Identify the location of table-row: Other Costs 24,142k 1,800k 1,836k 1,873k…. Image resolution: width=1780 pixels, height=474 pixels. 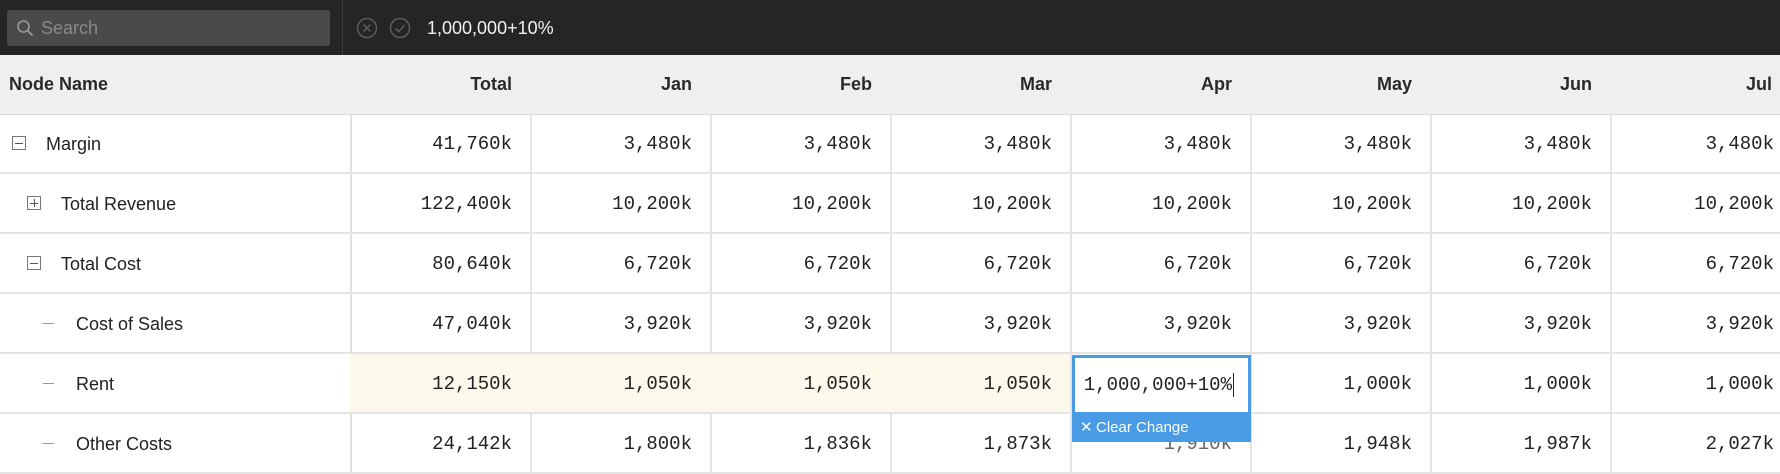
(890, 444).